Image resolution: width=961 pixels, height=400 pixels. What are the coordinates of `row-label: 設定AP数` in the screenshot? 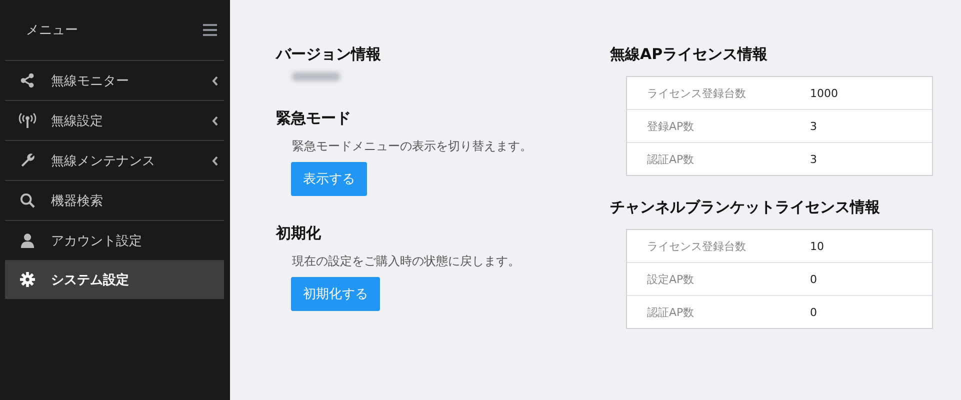 It's located at (671, 279).